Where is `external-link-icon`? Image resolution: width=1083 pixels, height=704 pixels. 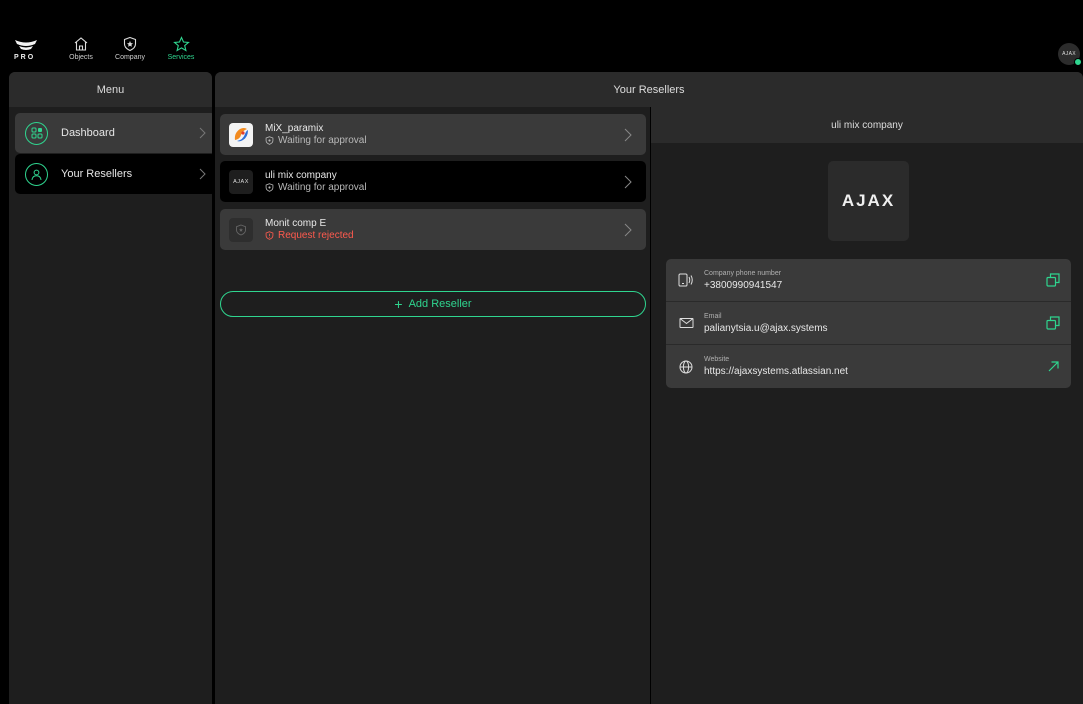
external-link-icon is located at coordinates (1053, 366).